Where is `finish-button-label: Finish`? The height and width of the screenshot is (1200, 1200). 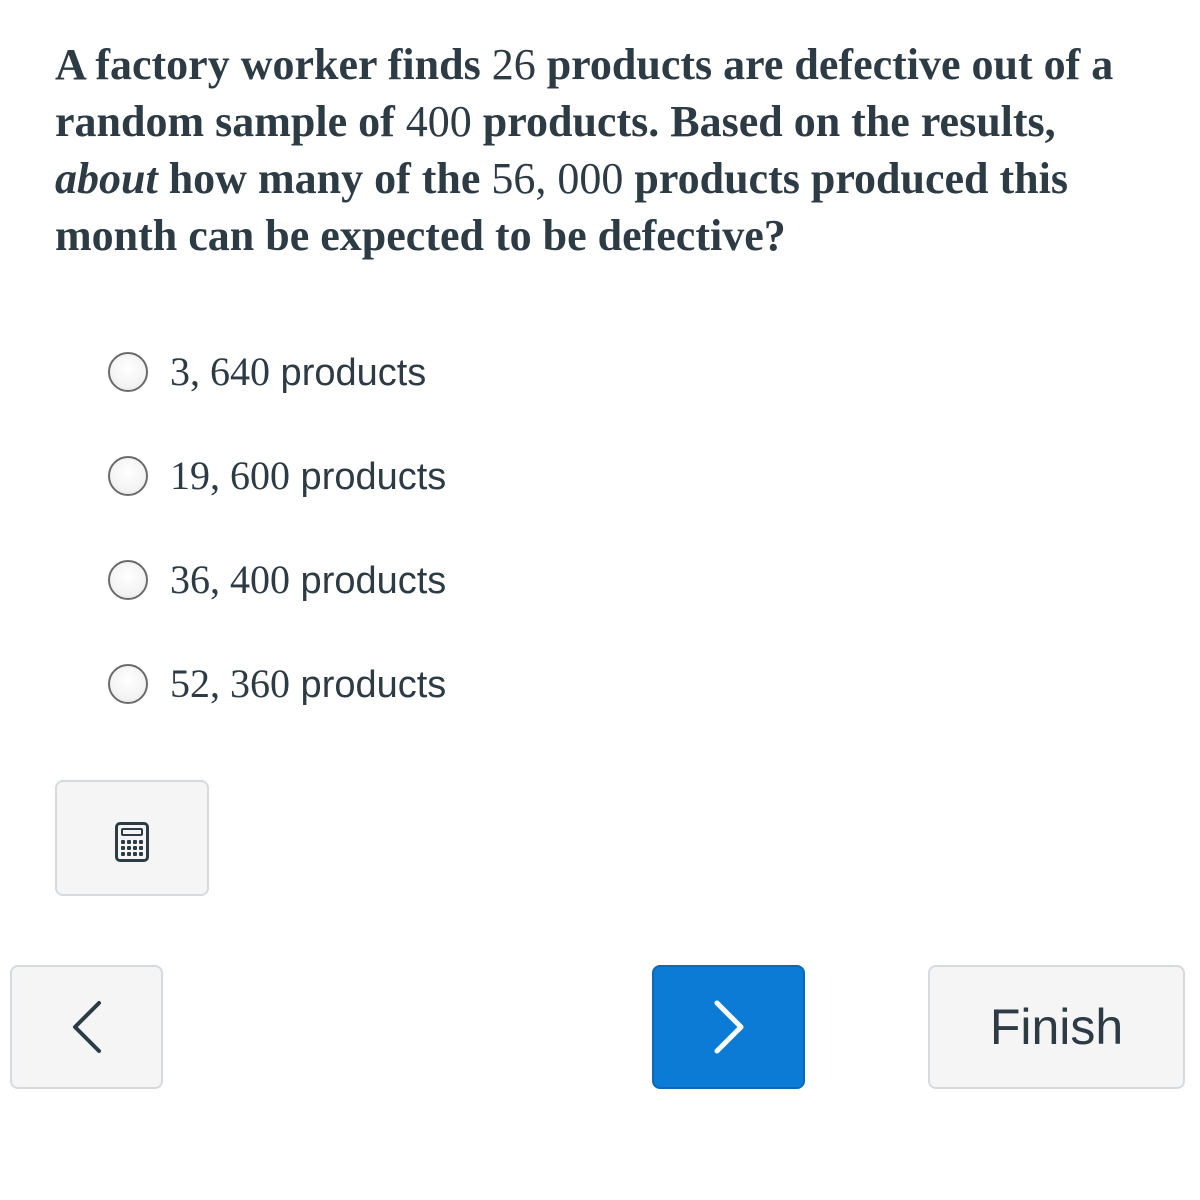 finish-button-label: Finish is located at coordinates (1056, 1027).